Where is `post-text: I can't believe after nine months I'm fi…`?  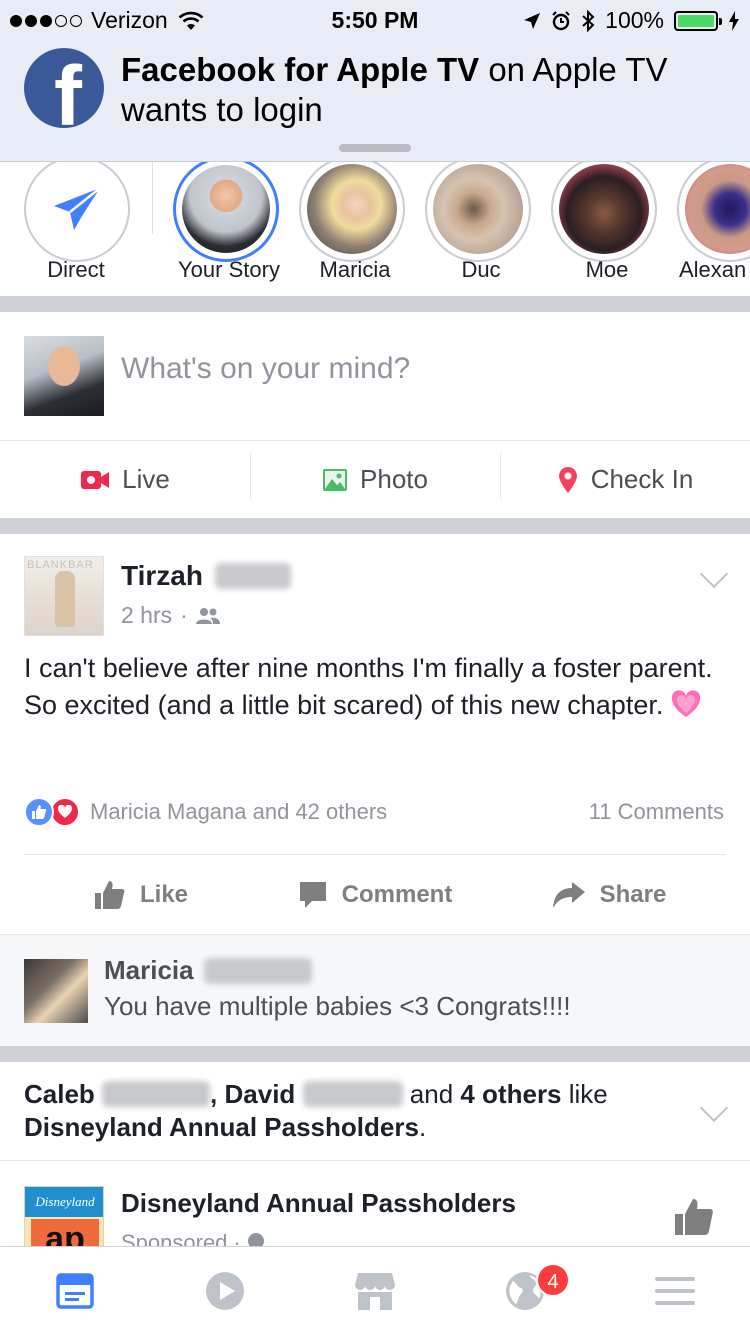 post-text: I can't believe after nine months I'm fi… is located at coordinates (374, 687).